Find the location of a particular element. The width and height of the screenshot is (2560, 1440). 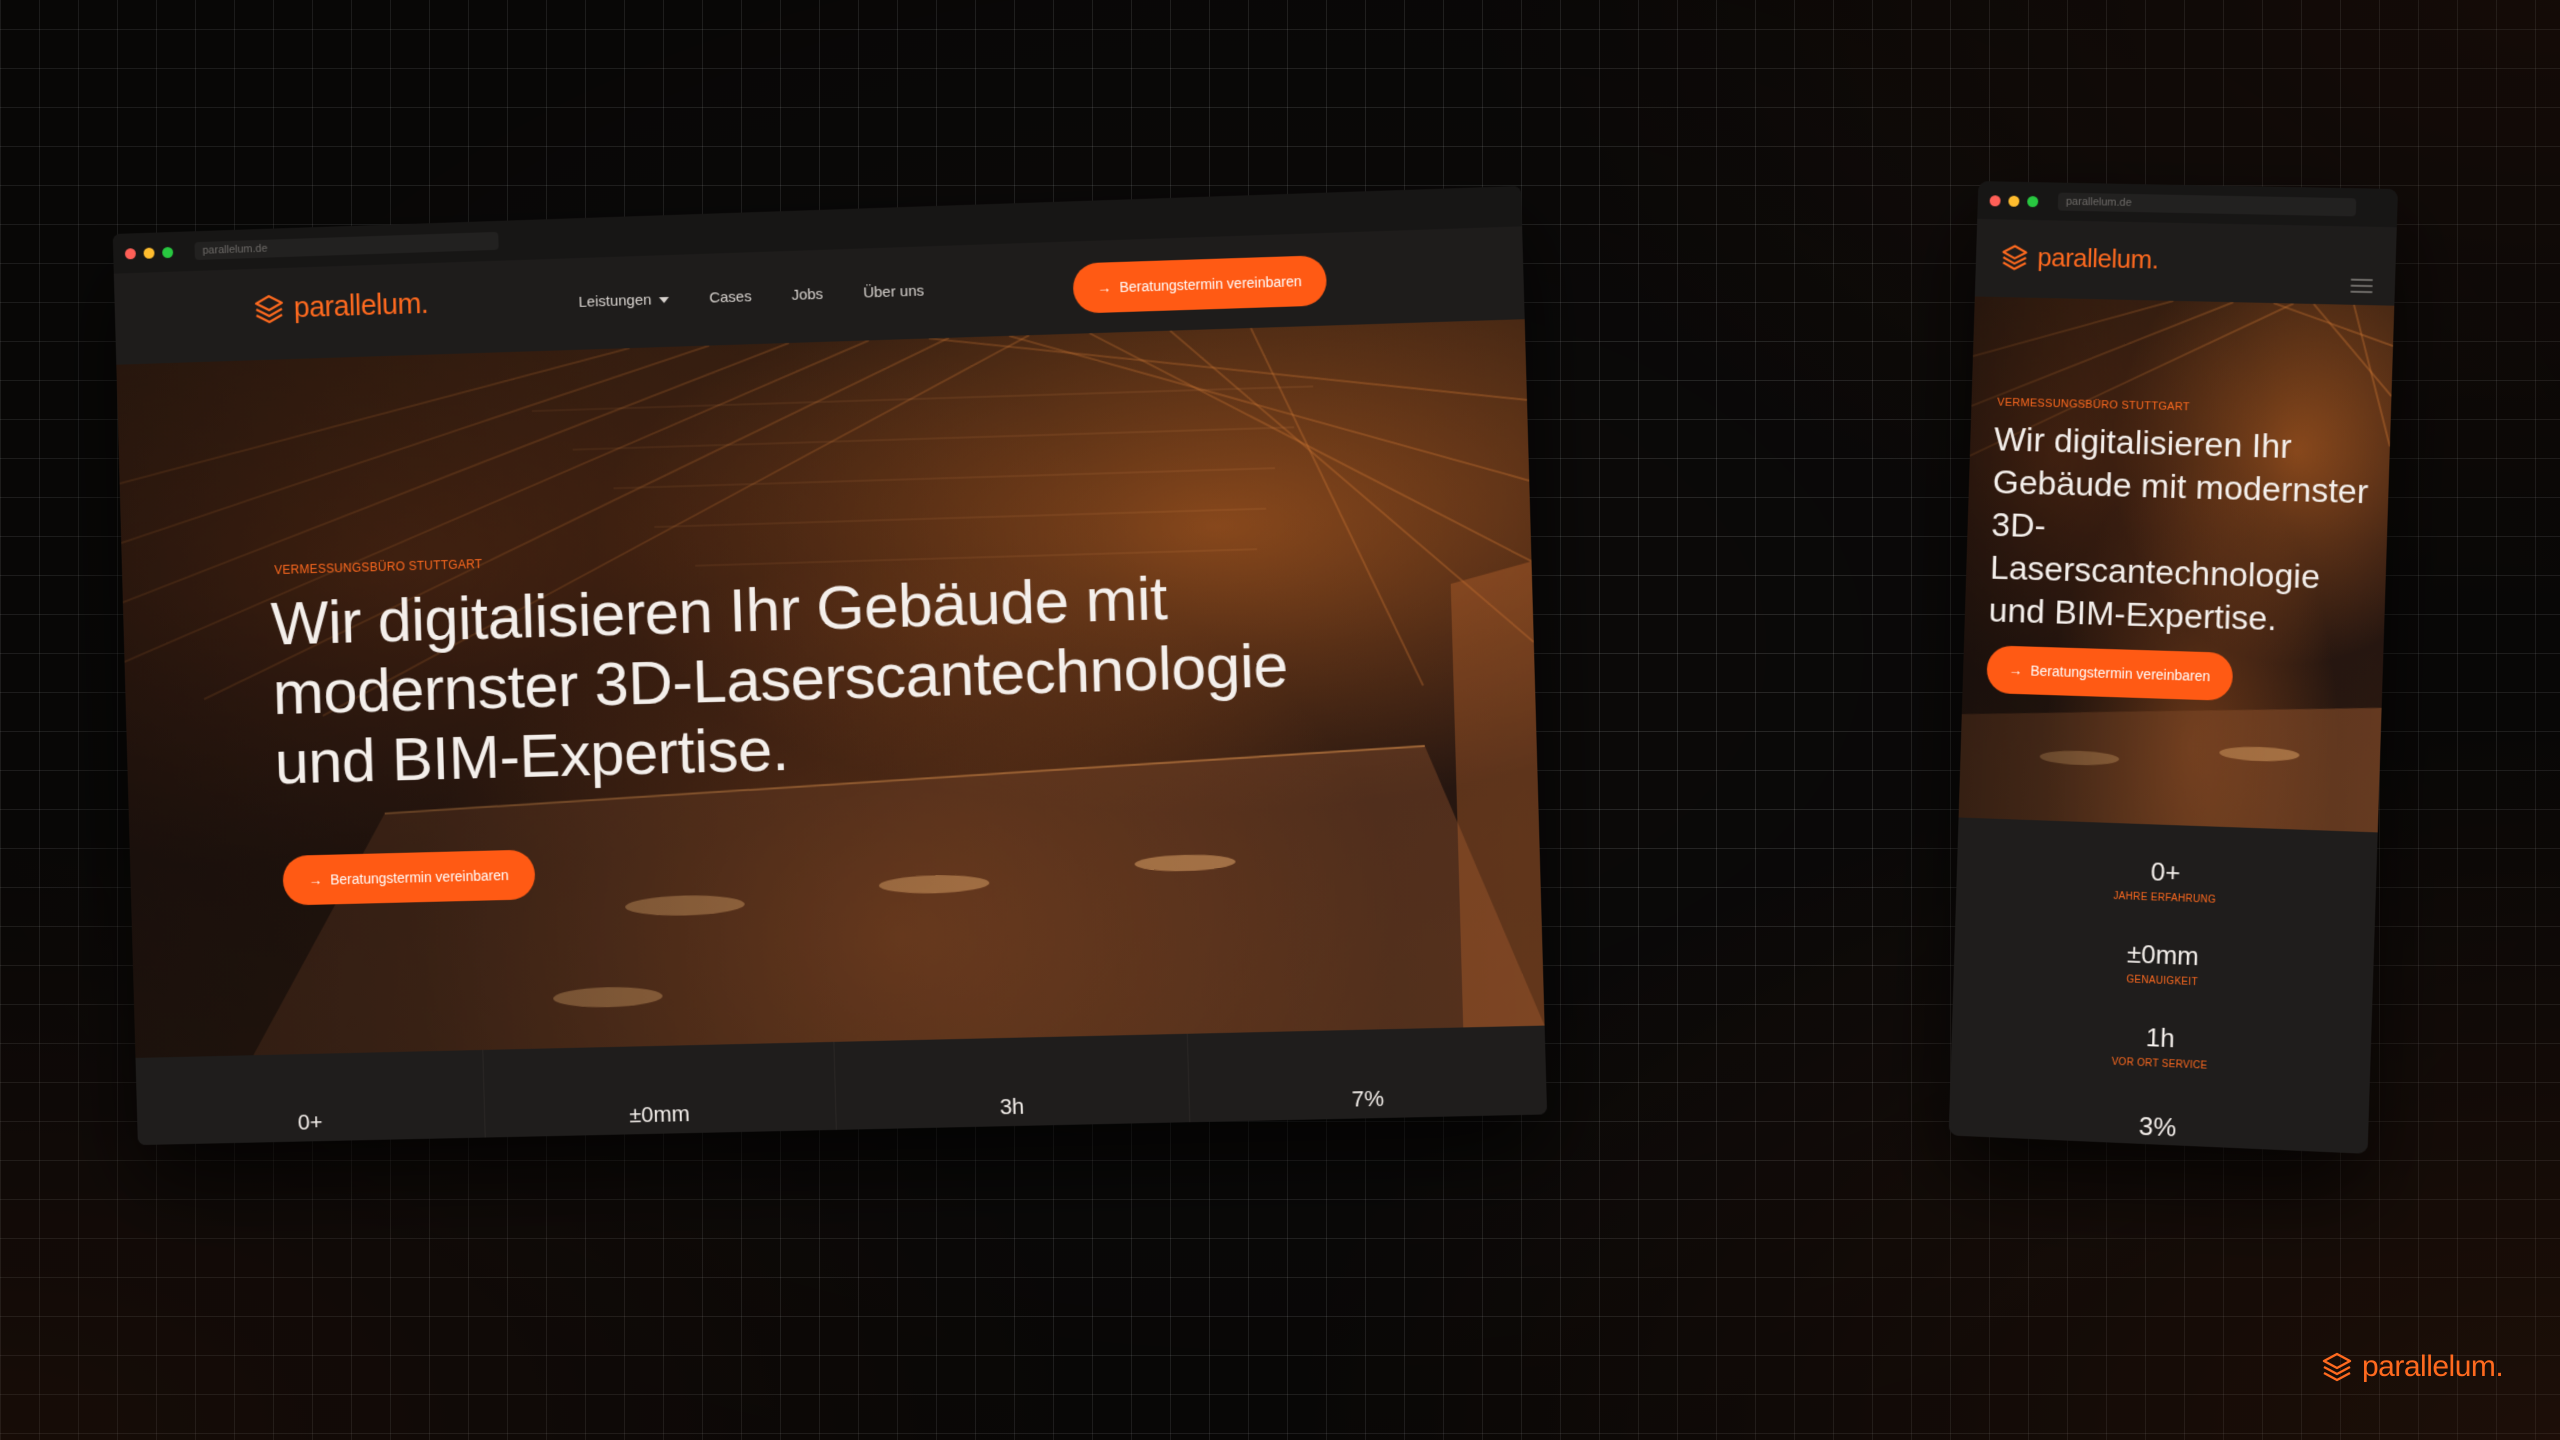

nav-item-leistungen: Leistungen is located at coordinates (623, 301).